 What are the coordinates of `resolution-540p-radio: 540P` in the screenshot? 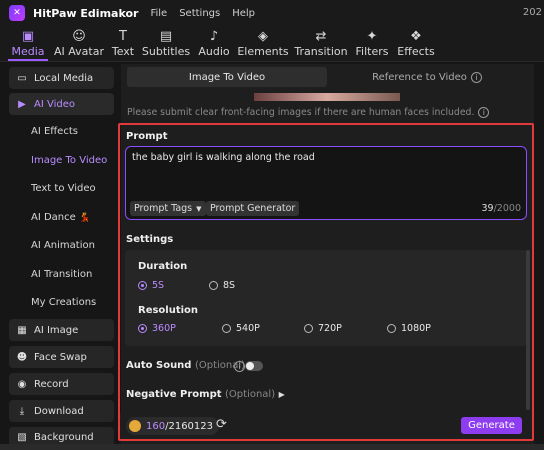 It's located at (241, 328).